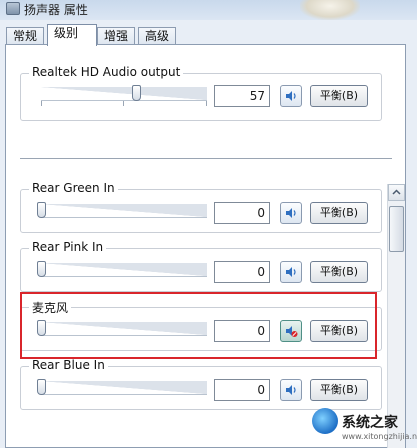 This screenshot has height=448, width=417. Describe the element at coordinates (116, 36) in the screenshot. I see `tab-enhancements: 增强` at that location.